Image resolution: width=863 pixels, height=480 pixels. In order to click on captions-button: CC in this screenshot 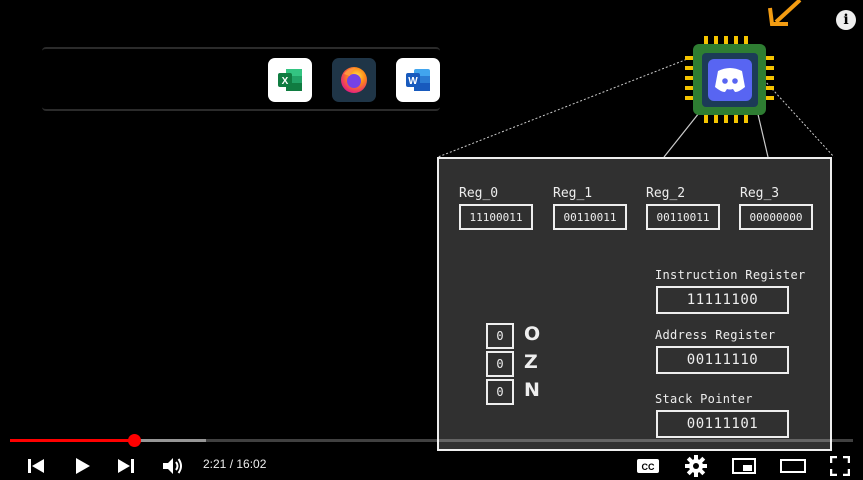, I will do `click(648, 466)`.